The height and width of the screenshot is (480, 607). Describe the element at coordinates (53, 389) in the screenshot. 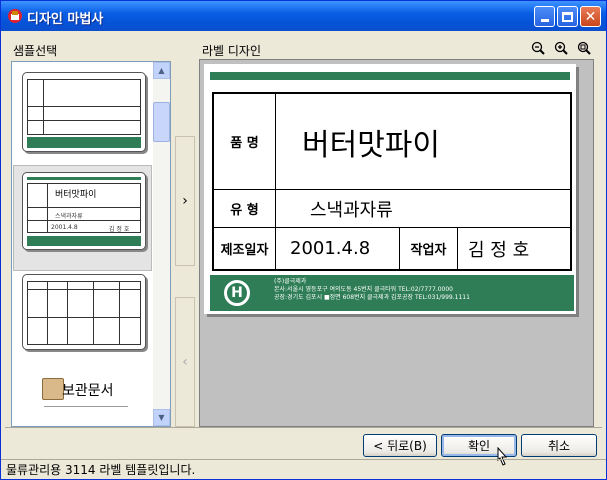

I see `folder-icon` at that location.